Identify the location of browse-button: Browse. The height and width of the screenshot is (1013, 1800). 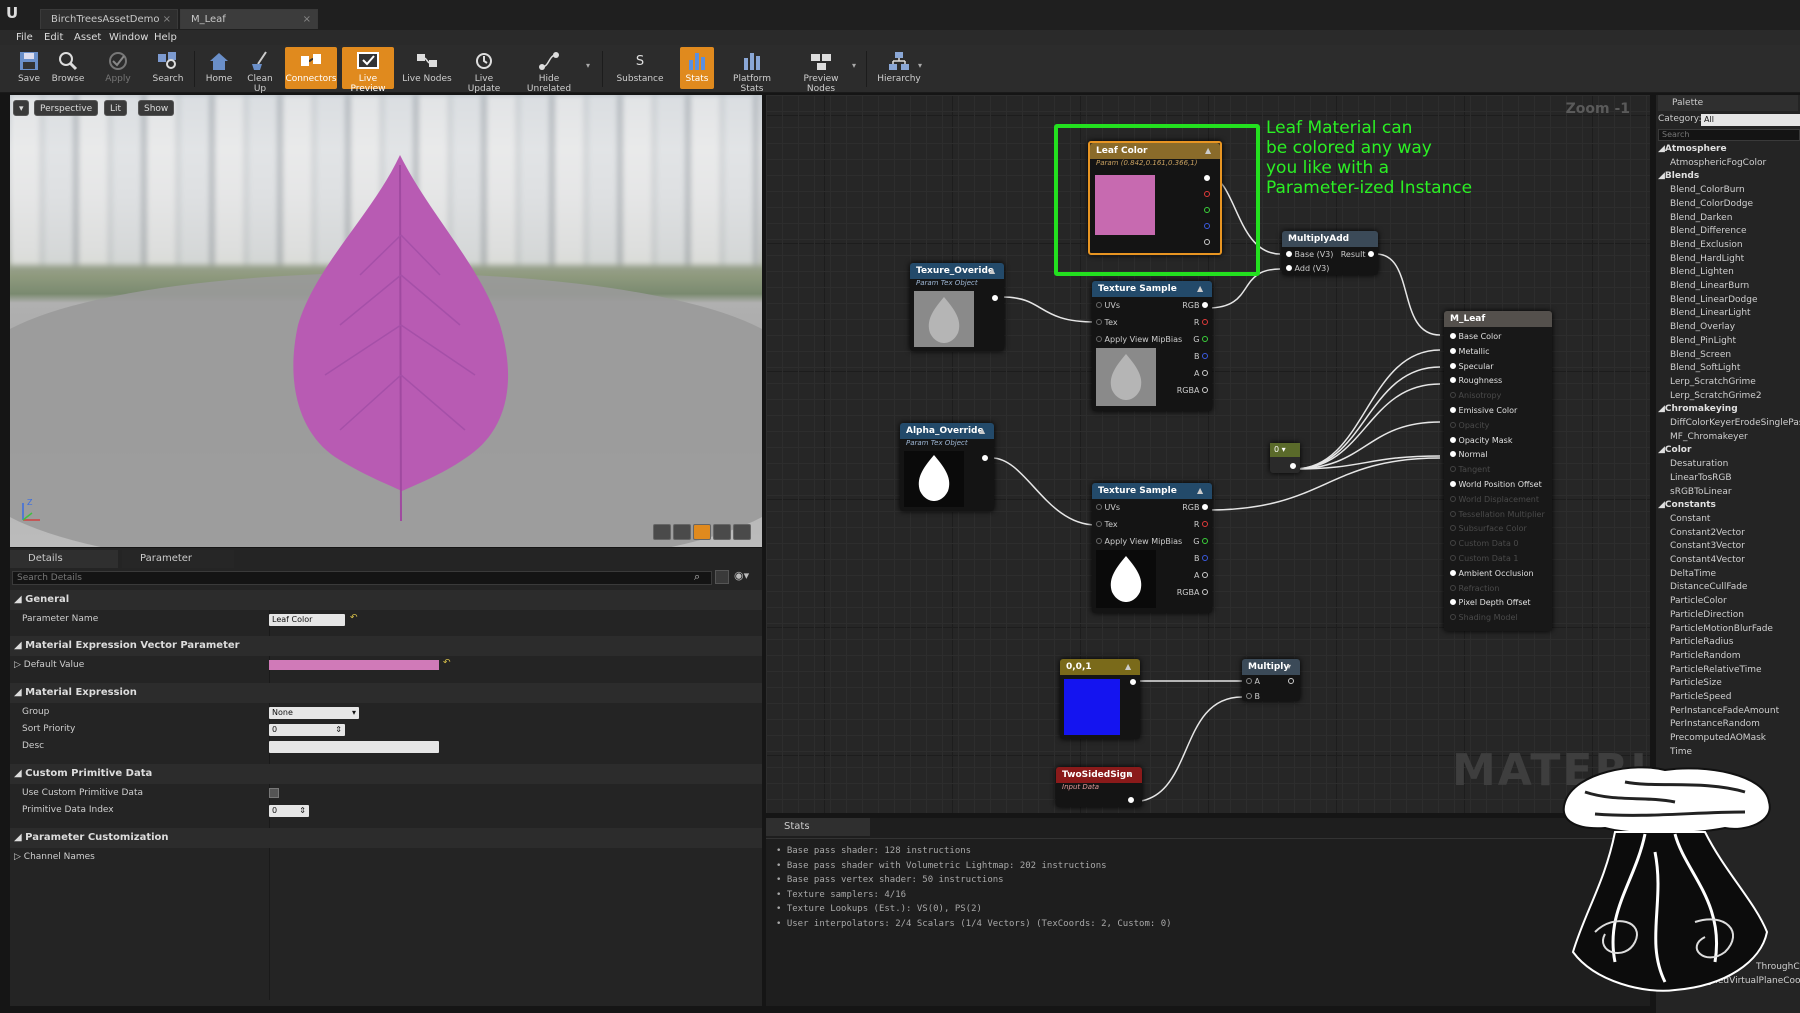
(68, 68).